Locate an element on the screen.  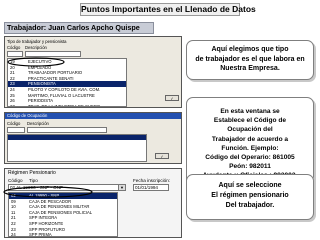
registration-date-input: 01/01/1994 is located at coordinates (151, 187).